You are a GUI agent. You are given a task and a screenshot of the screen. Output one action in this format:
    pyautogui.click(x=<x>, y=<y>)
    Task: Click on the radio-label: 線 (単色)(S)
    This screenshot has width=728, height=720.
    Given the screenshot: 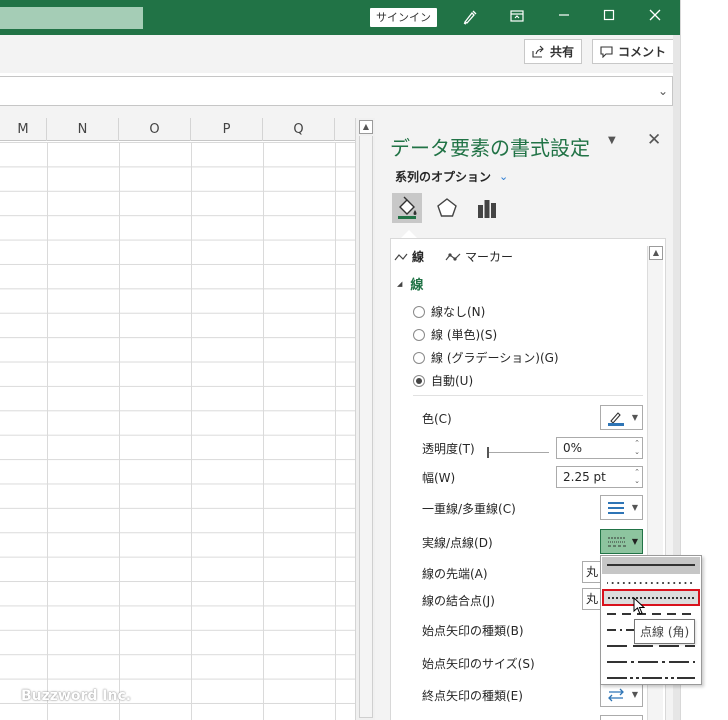 What is the action you would take?
    pyautogui.click(x=464, y=335)
    